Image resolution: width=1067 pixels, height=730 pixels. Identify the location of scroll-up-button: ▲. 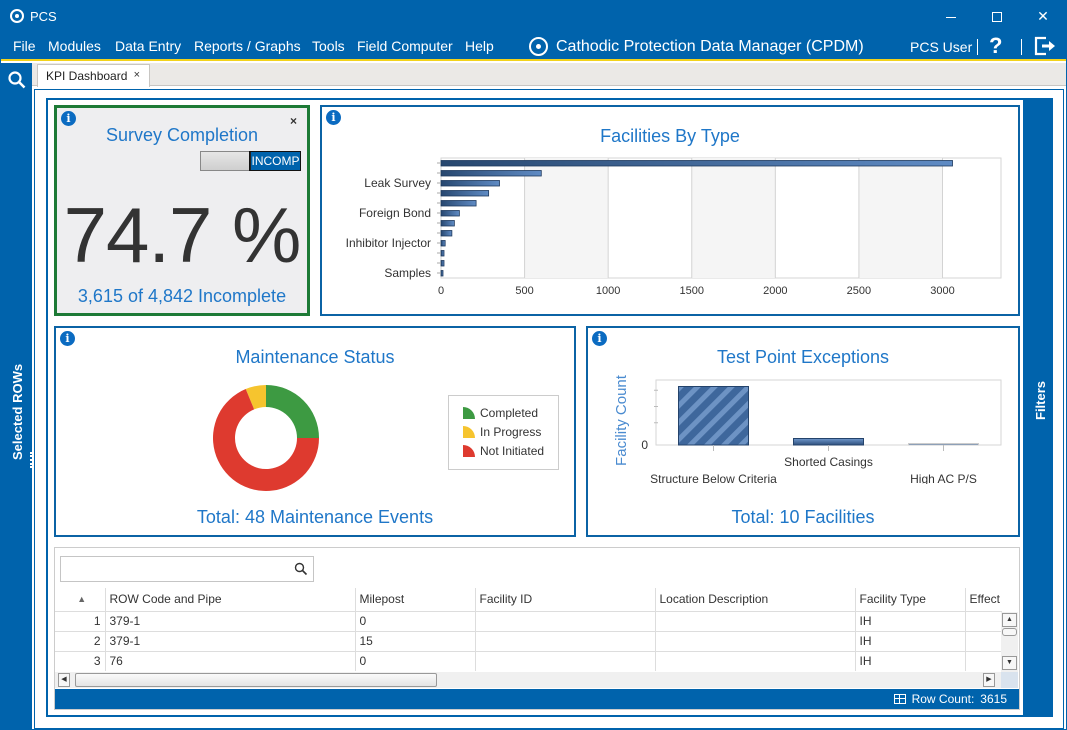
(1009, 620).